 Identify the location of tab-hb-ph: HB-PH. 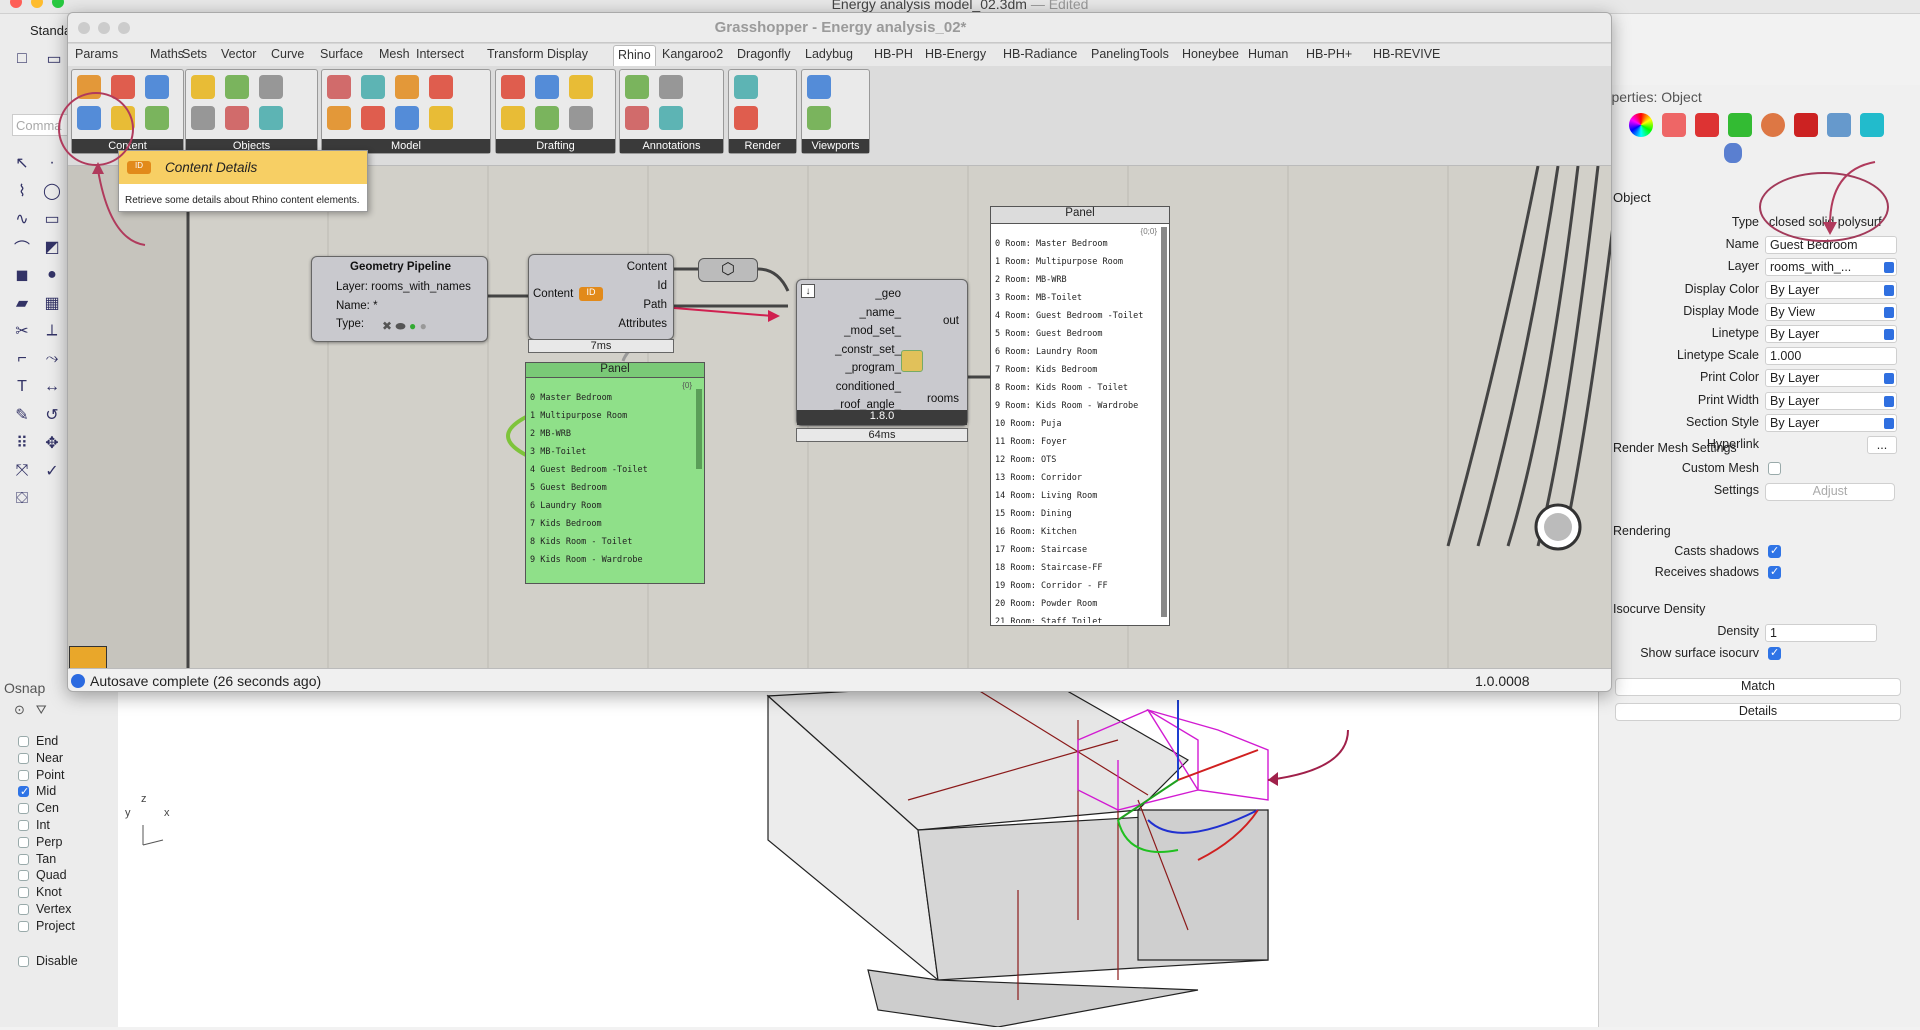
(893, 54).